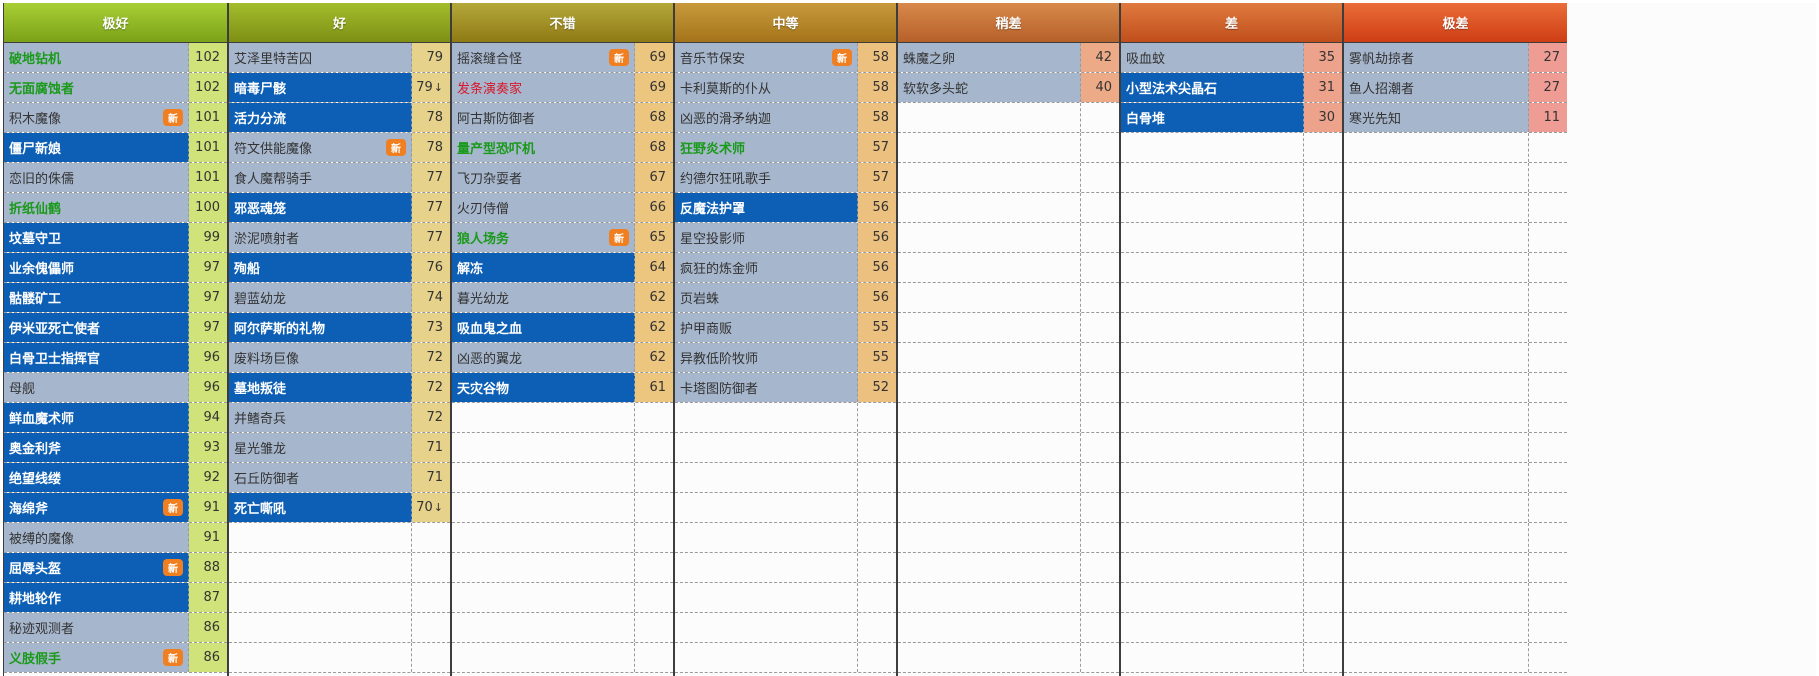 The image size is (1819, 676). Describe the element at coordinates (562, 268) in the screenshot. I see `card-row: 解冻 64` at that location.